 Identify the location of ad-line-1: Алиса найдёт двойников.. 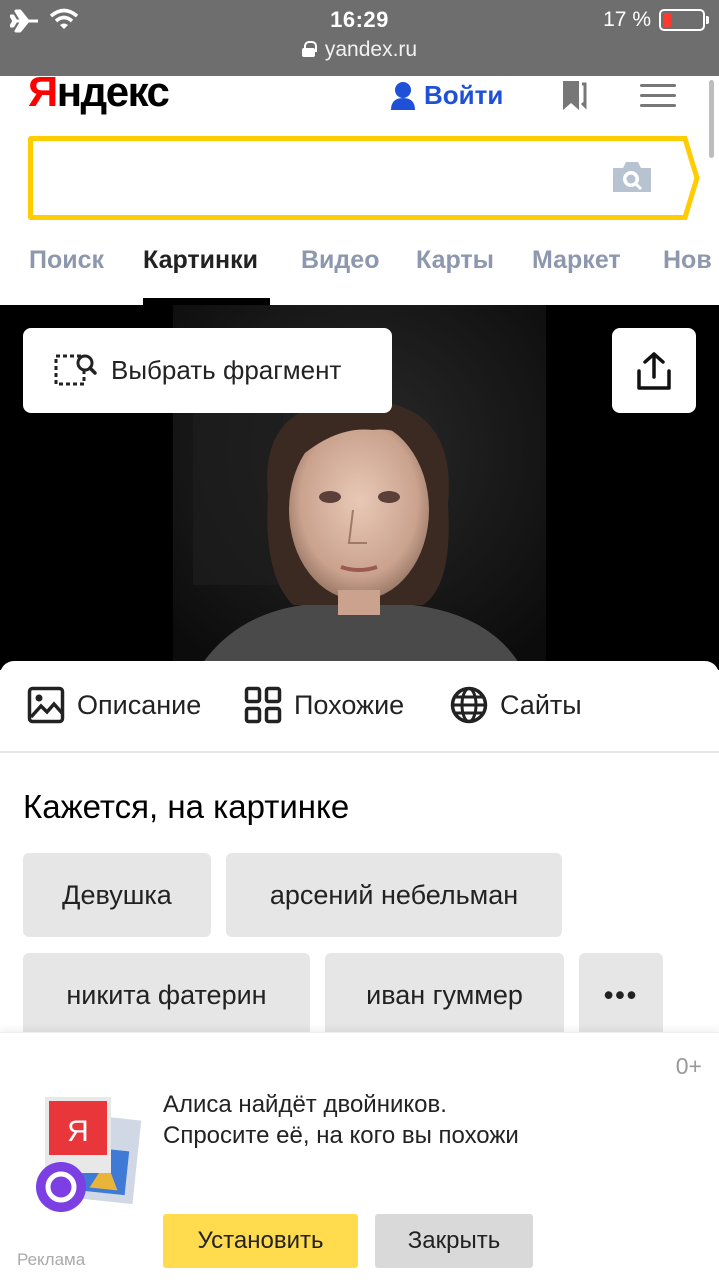
(305, 1104).